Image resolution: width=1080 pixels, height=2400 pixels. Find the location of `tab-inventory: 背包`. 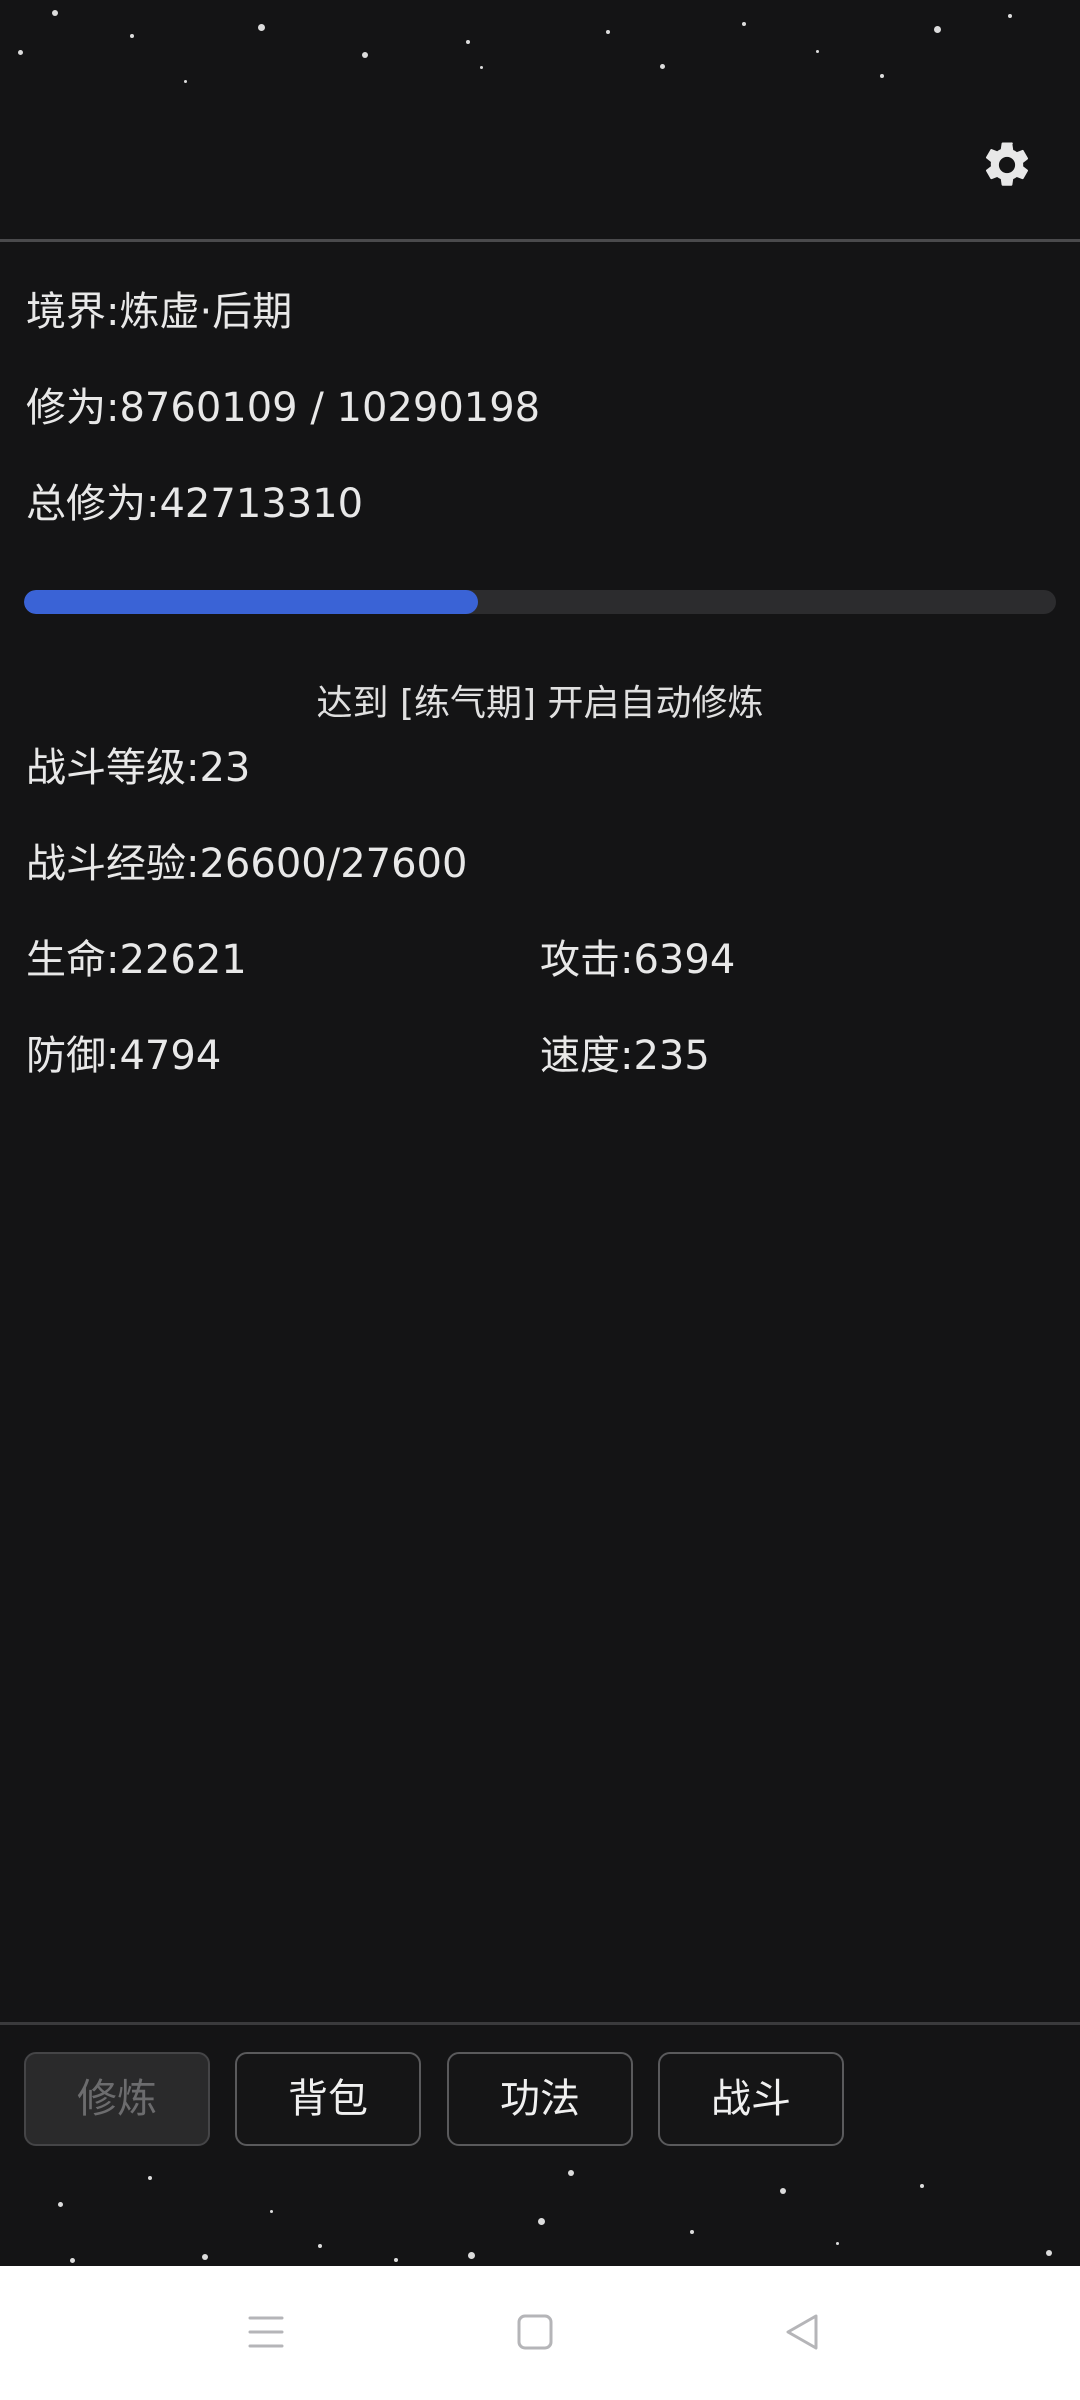

tab-inventory: 背包 is located at coordinates (328, 2099).